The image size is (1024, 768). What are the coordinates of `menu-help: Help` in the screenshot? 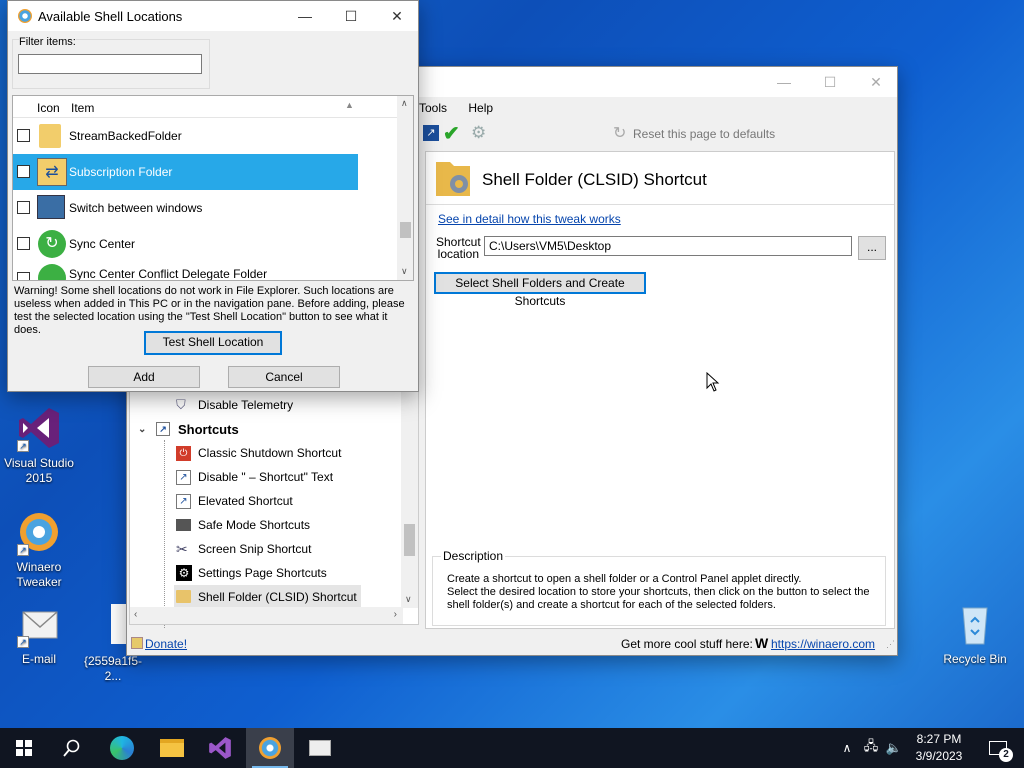 It's located at (480, 108).